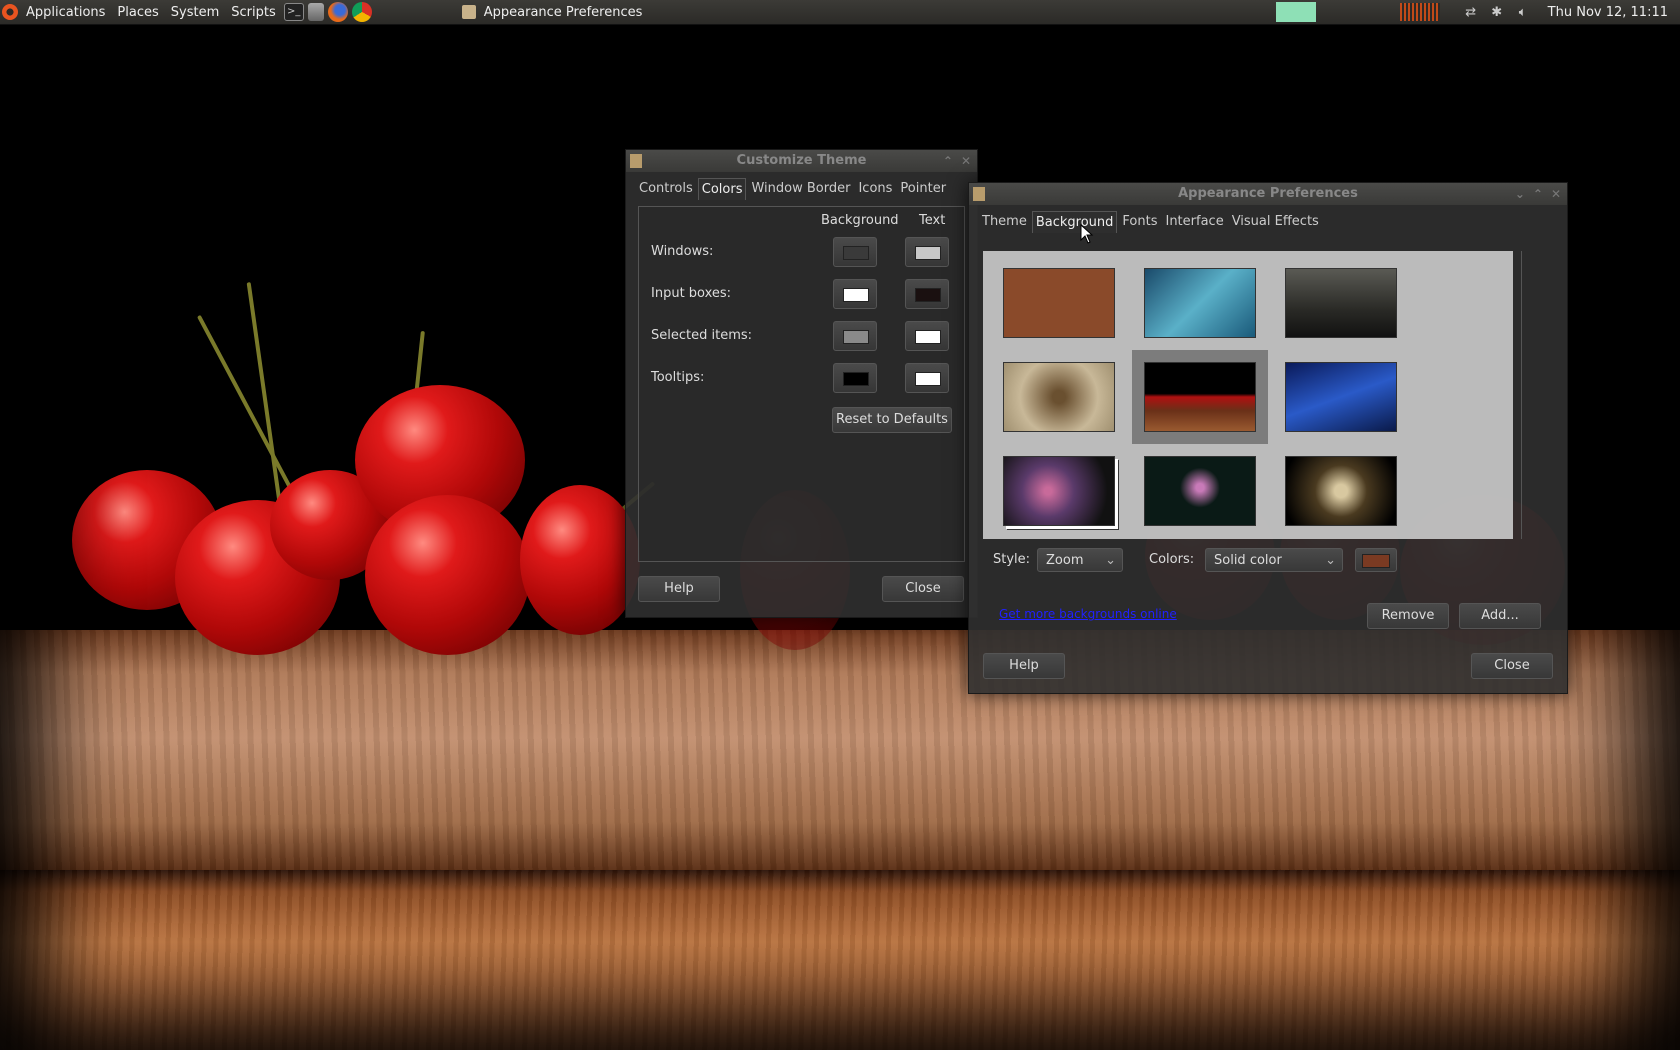 The height and width of the screenshot is (1050, 1680). What do you see at coordinates (1012, 559) in the screenshot?
I see `style-label: Style:` at bounding box center [1012, 559].